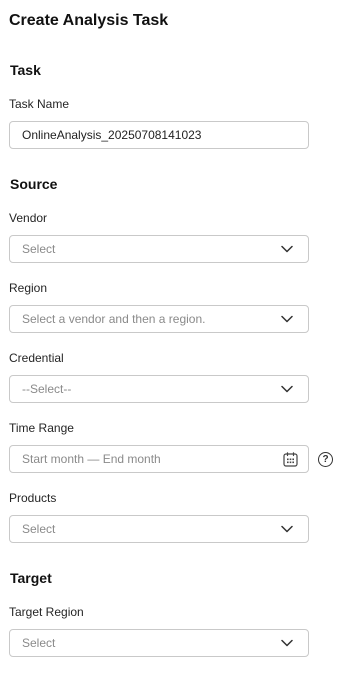  What do you see at coordinates (39, 529) in the screenshot?
I see `products-placeholder: Select` at bounding box center [39, 529].